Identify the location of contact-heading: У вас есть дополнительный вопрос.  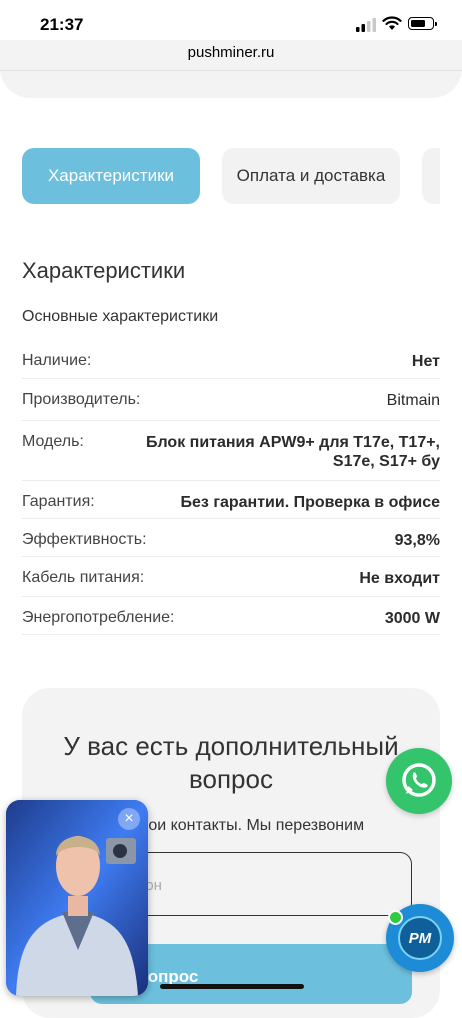
(231, 762).